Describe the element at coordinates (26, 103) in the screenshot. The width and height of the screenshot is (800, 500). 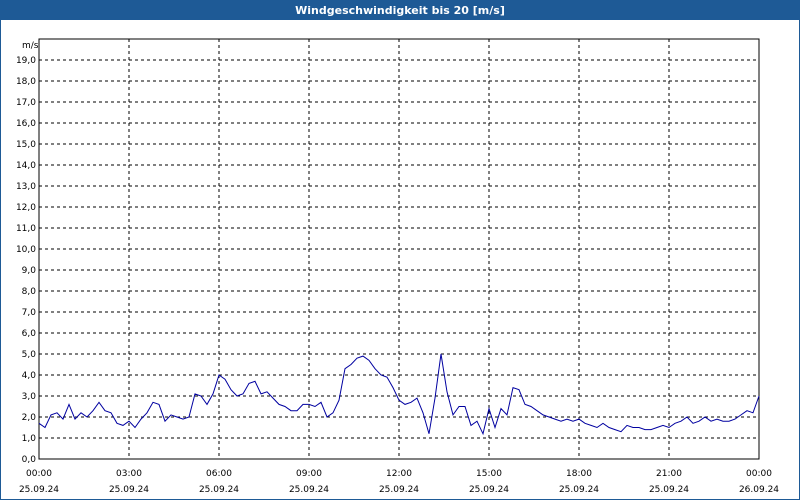
I see `y-tick-label: 17,0` at that location.